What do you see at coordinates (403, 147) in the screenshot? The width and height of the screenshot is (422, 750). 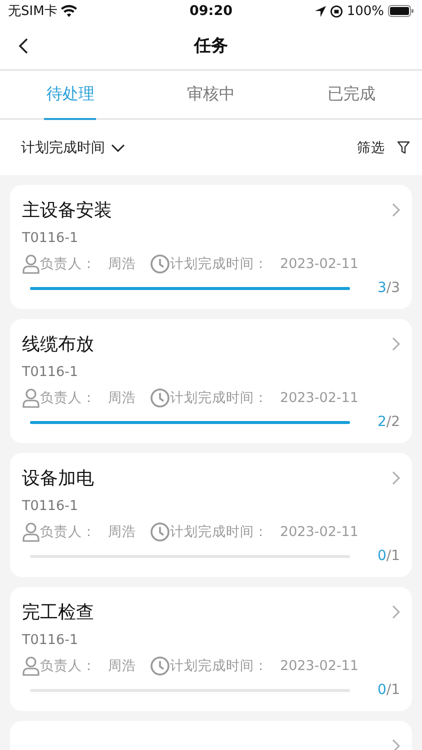 I see `filter-icon` at bounding box center [403, 147].